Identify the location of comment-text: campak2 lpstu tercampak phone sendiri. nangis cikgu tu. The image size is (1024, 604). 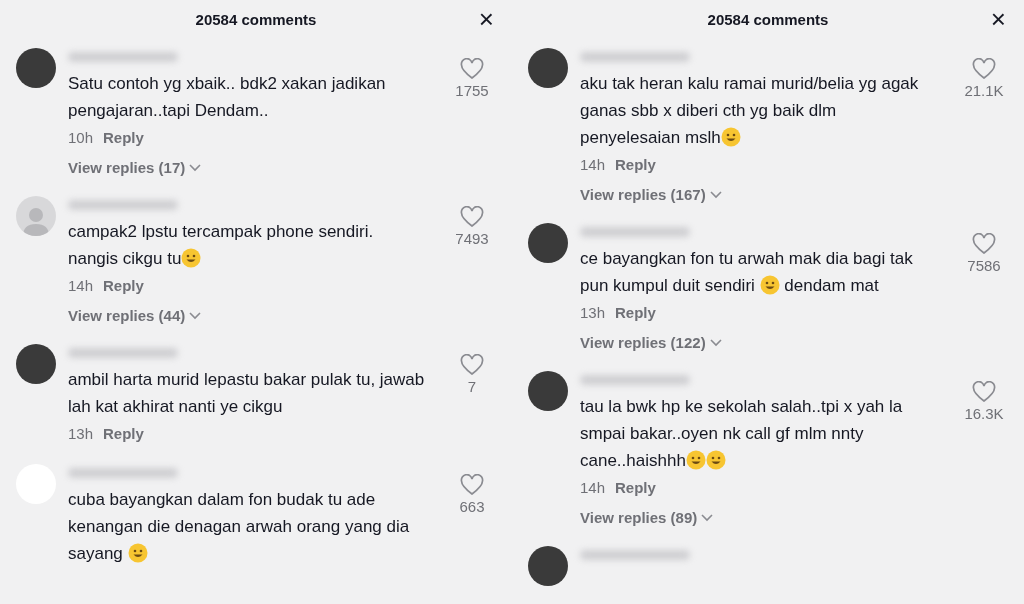
(221, 245).